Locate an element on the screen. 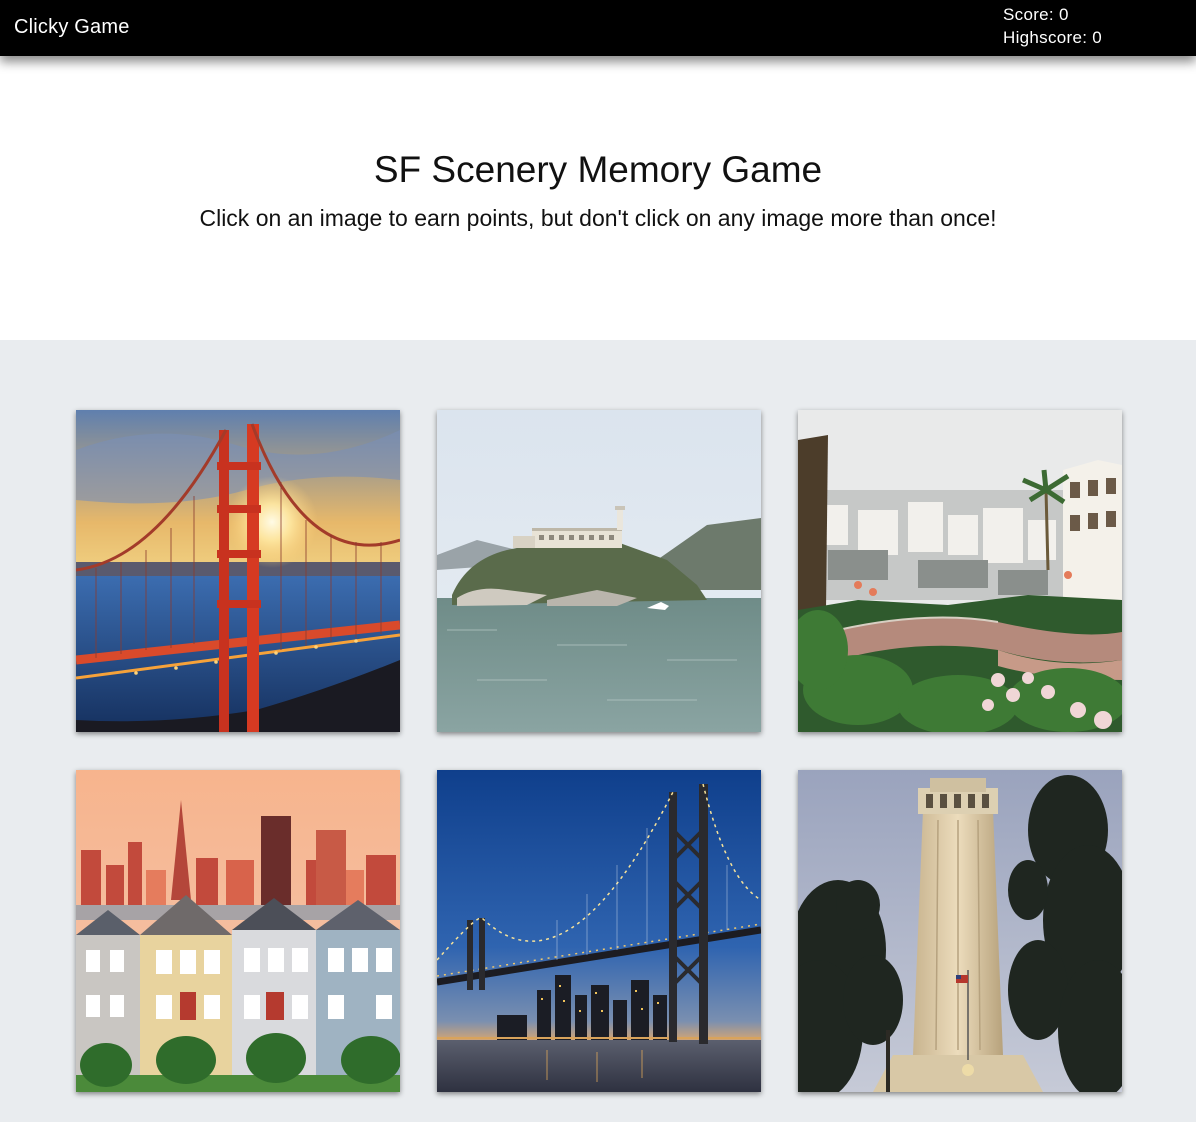 This screenshot has width=1196, height=1122. score-text: Score: 0 is located at coordinates (1036, 14).